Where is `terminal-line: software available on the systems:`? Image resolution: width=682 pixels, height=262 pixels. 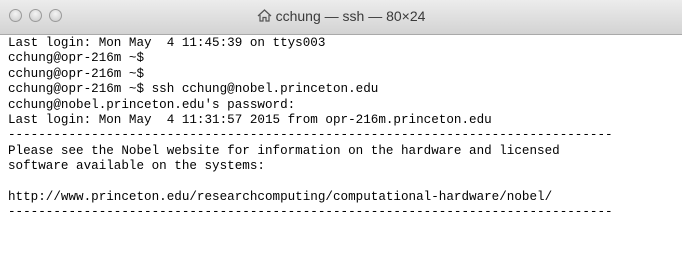
terminal-line: software available on the systems: is located at coordinates (136, 166).